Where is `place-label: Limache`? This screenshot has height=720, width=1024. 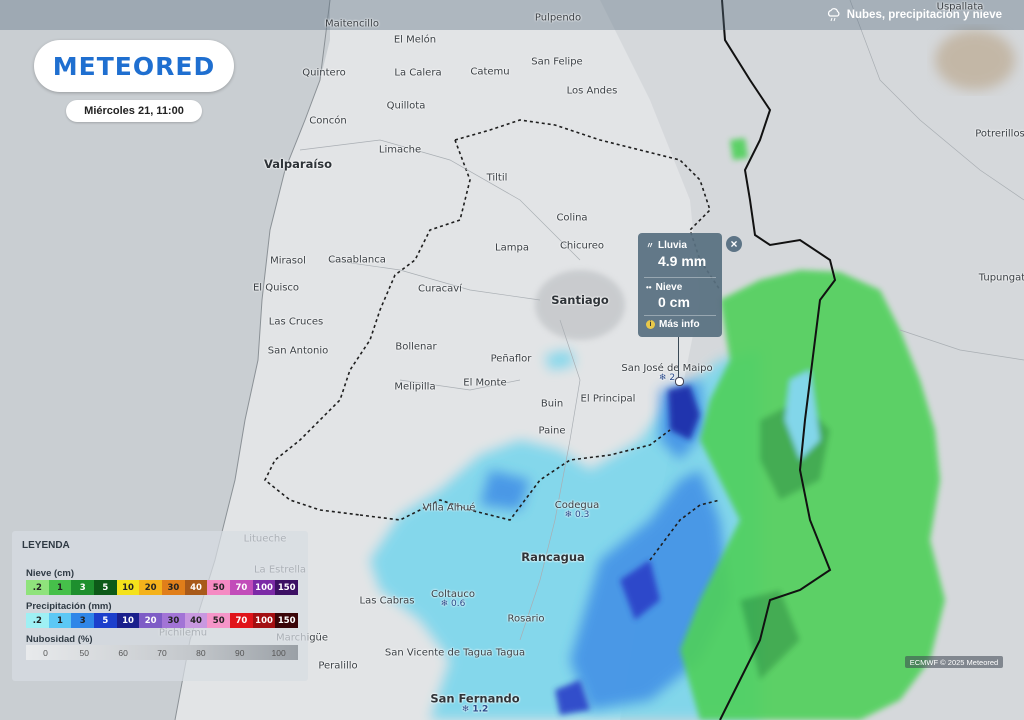 place-label: Limache is located at coordinates (400, 150).